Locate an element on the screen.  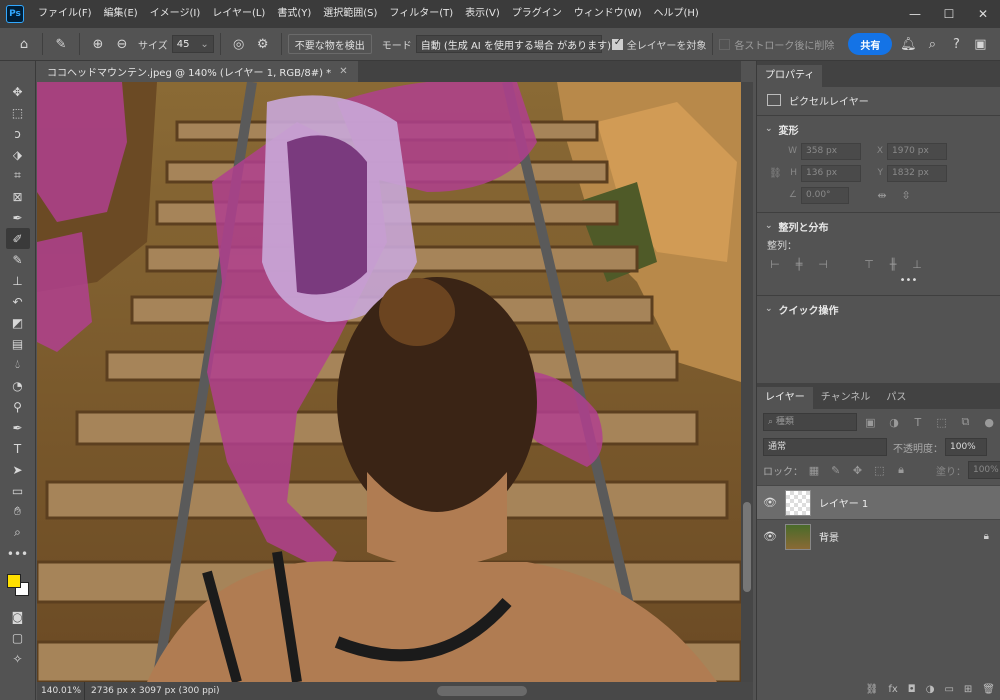
filter-type-icon: T is located at coordinates (918, 422).